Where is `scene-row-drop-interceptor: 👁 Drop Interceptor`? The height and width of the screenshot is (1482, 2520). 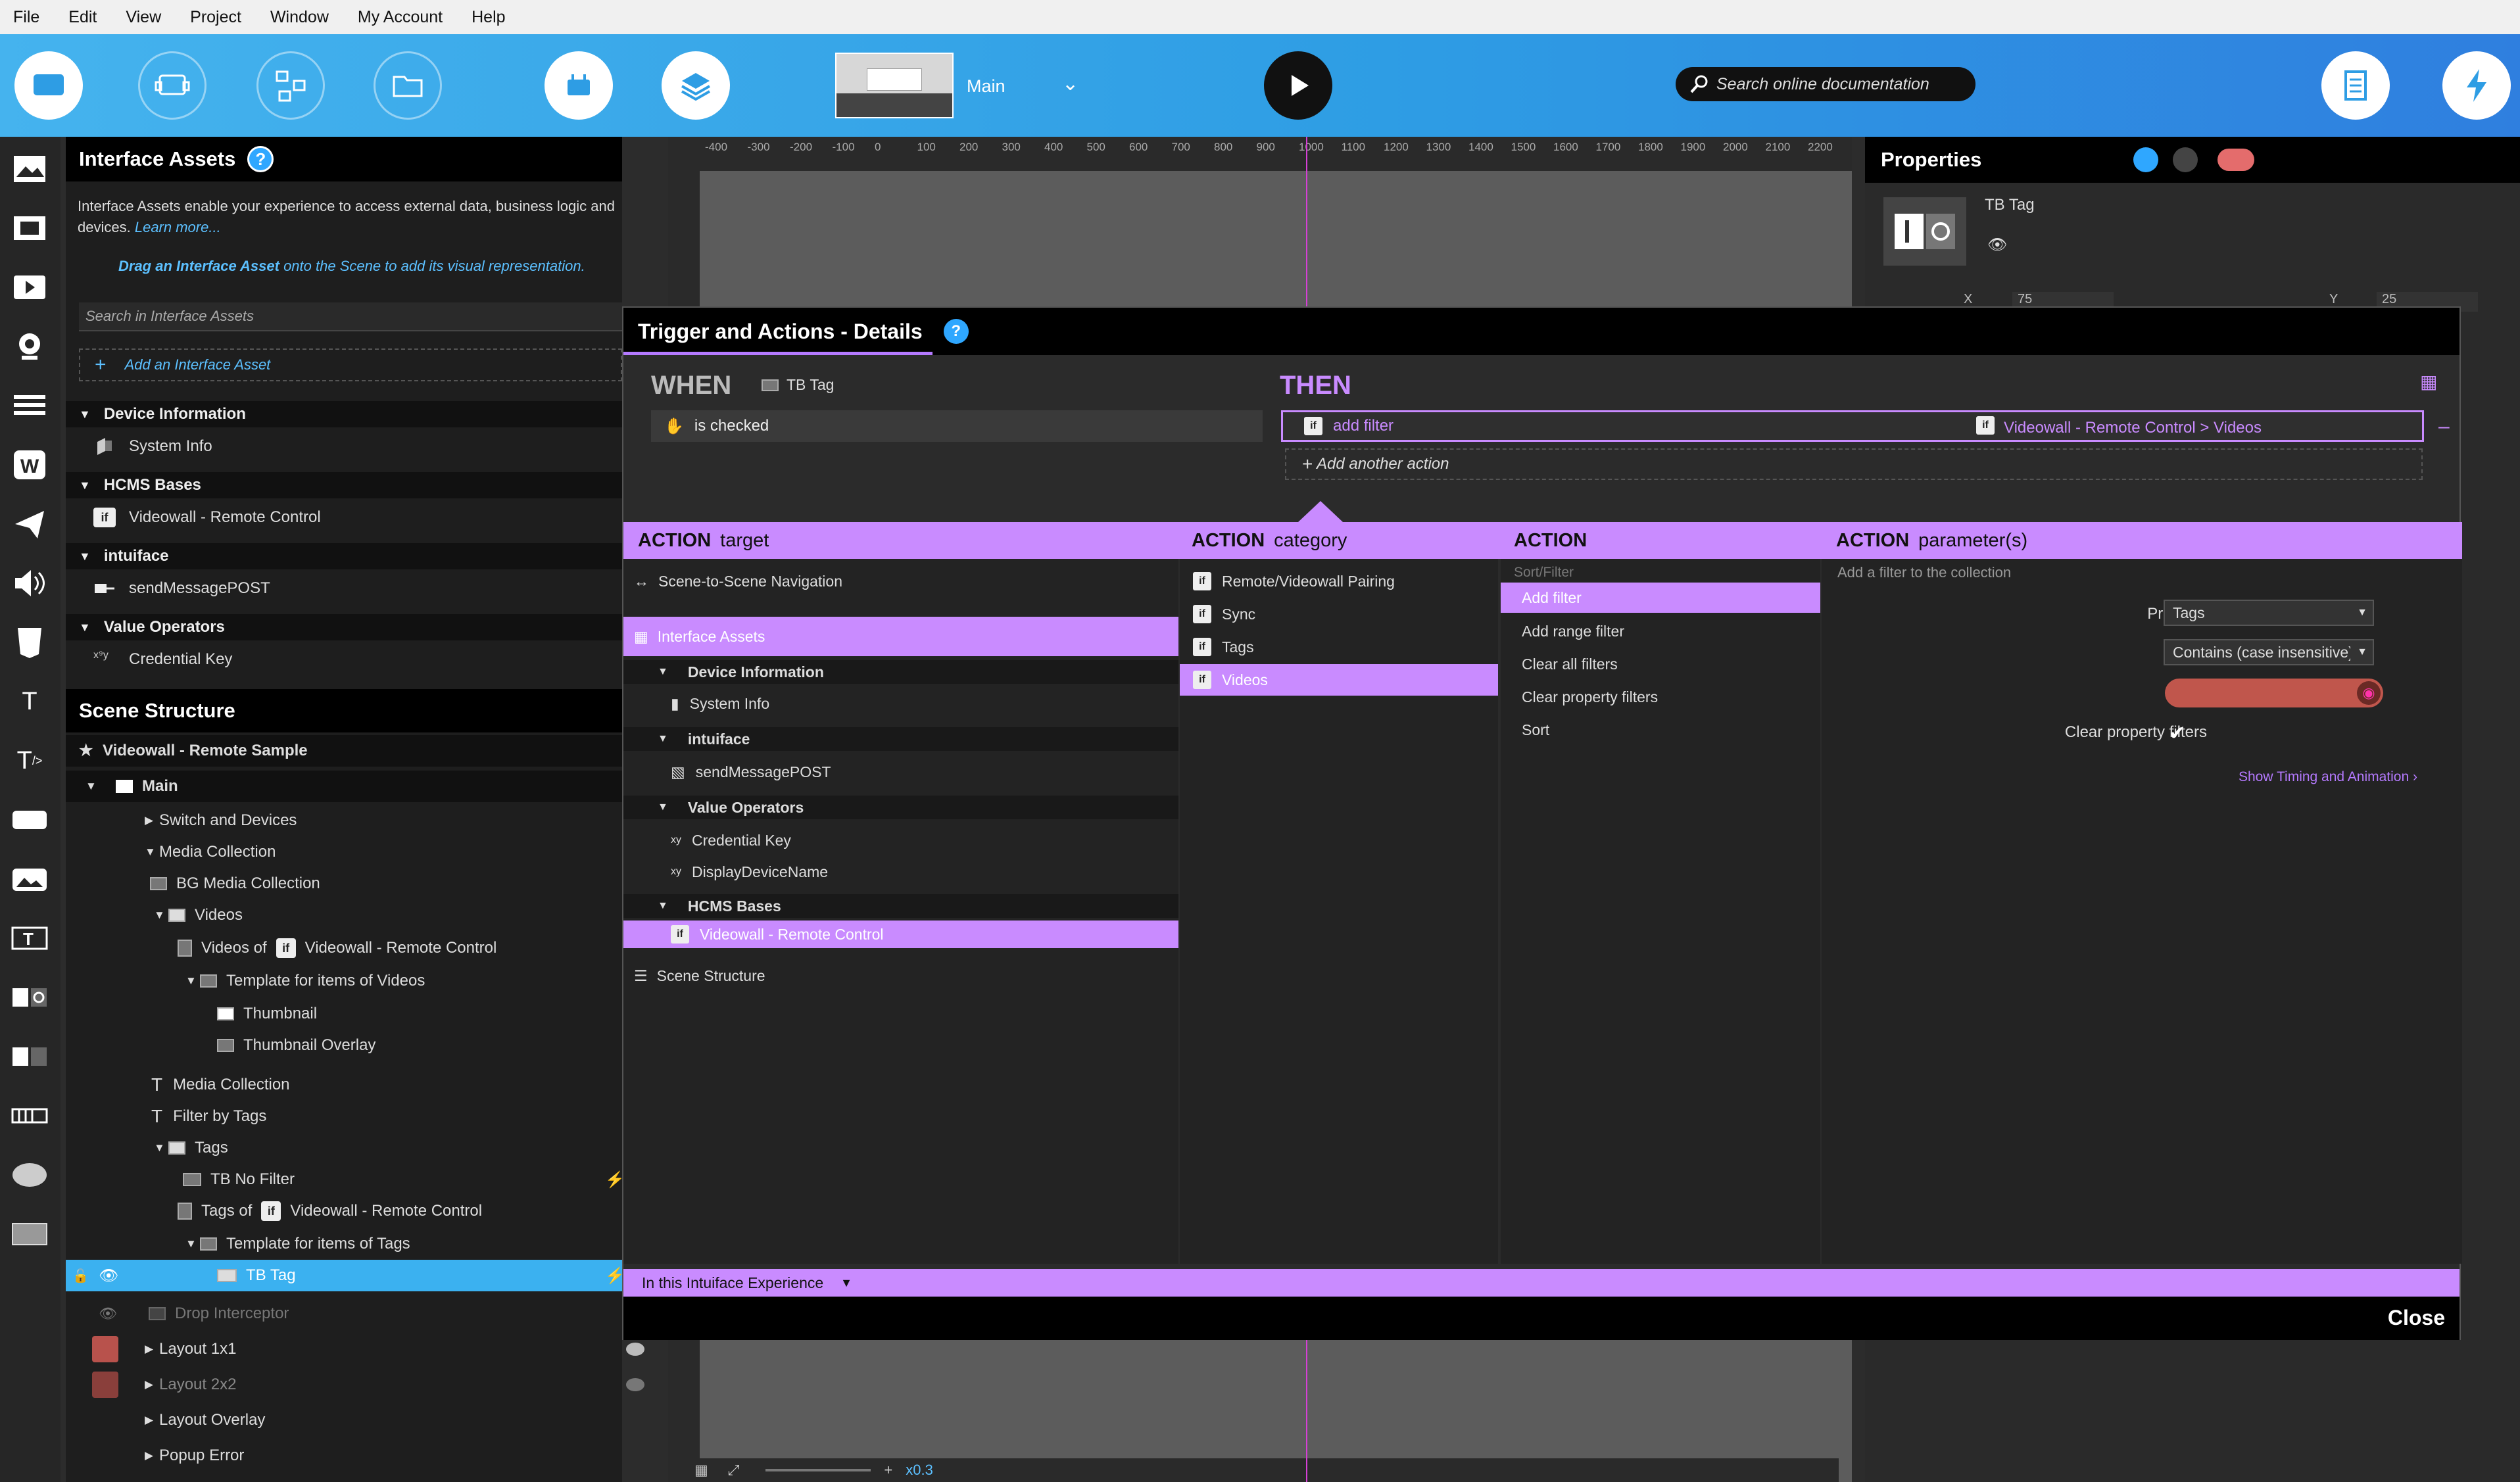 scene-row-drop-interceptor: 👁 Drop Interceptor is located at coordinates (344, 1313).